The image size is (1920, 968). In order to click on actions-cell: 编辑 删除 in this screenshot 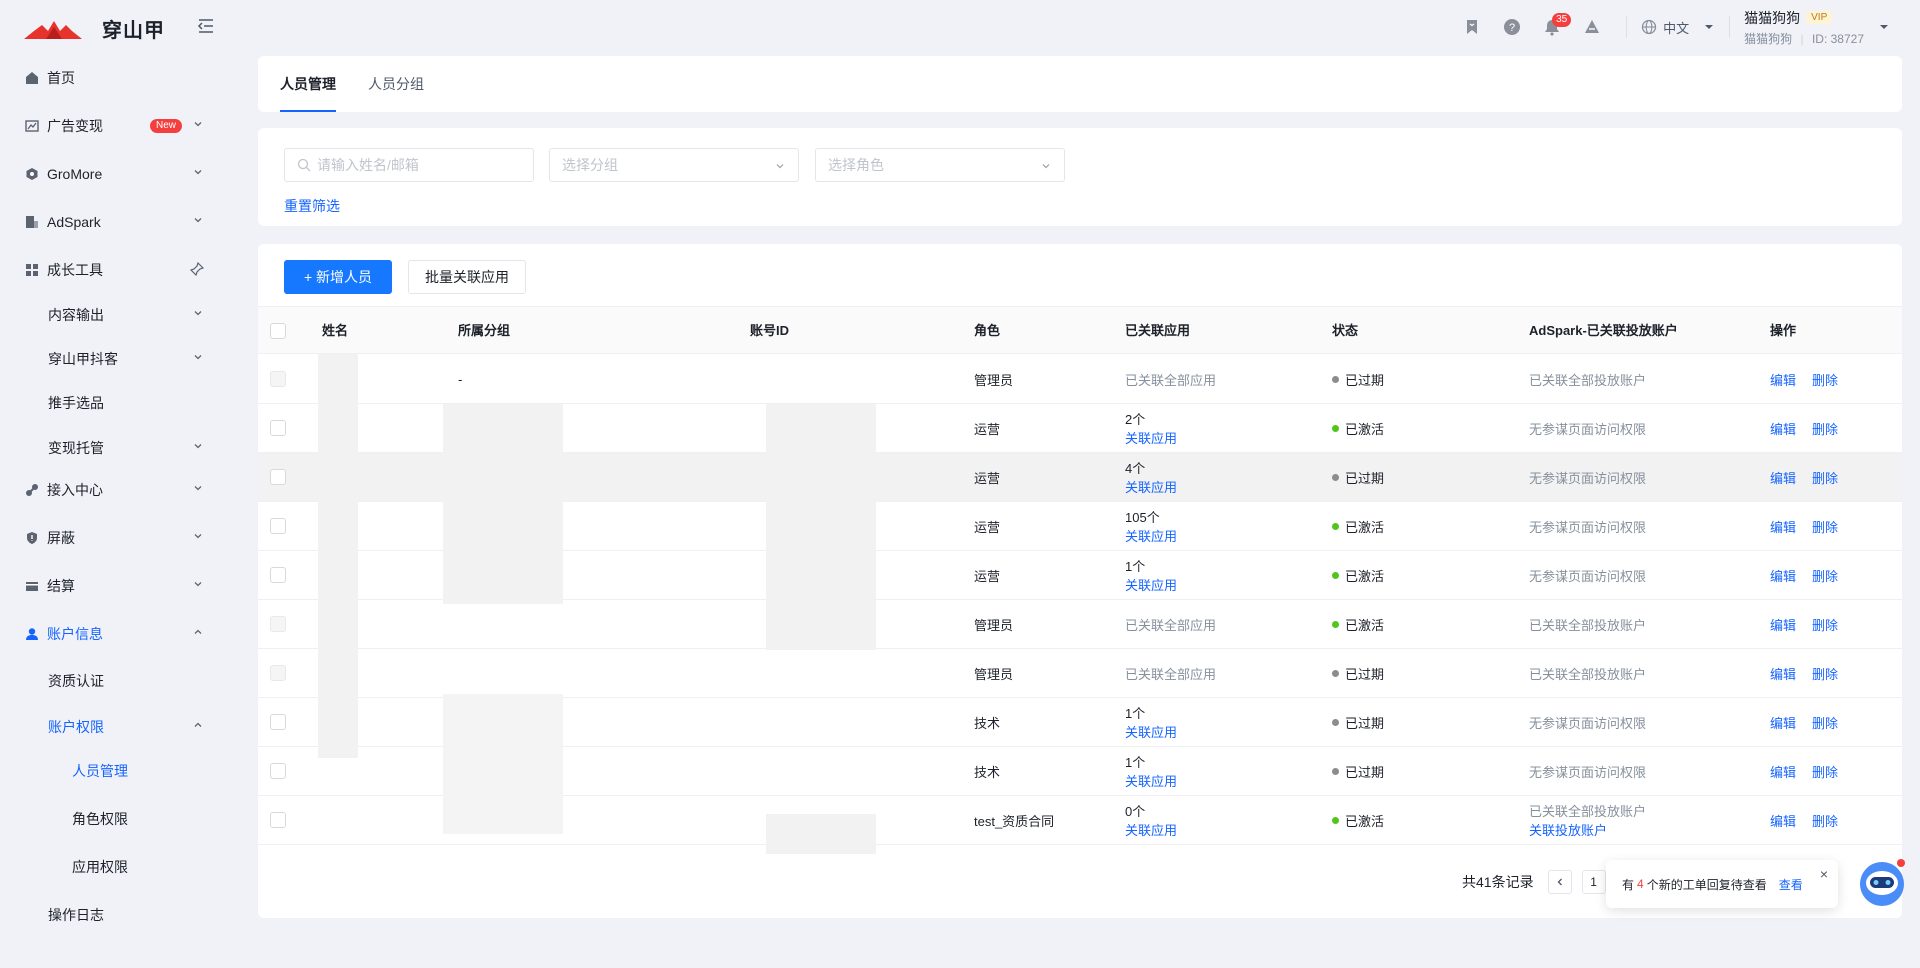, I will do `click(1804, 771)`.